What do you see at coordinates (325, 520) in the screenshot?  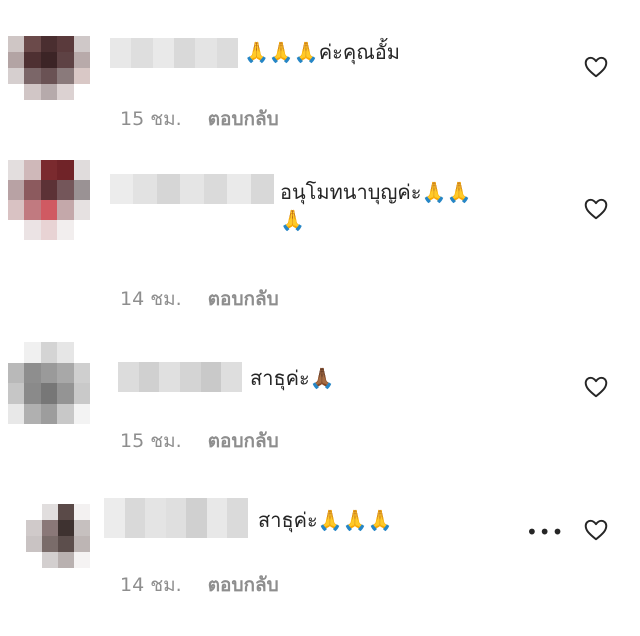 I see `comment-text: สาธุค่ะ🙏🙏🙏` at bounding box center [325, 520].